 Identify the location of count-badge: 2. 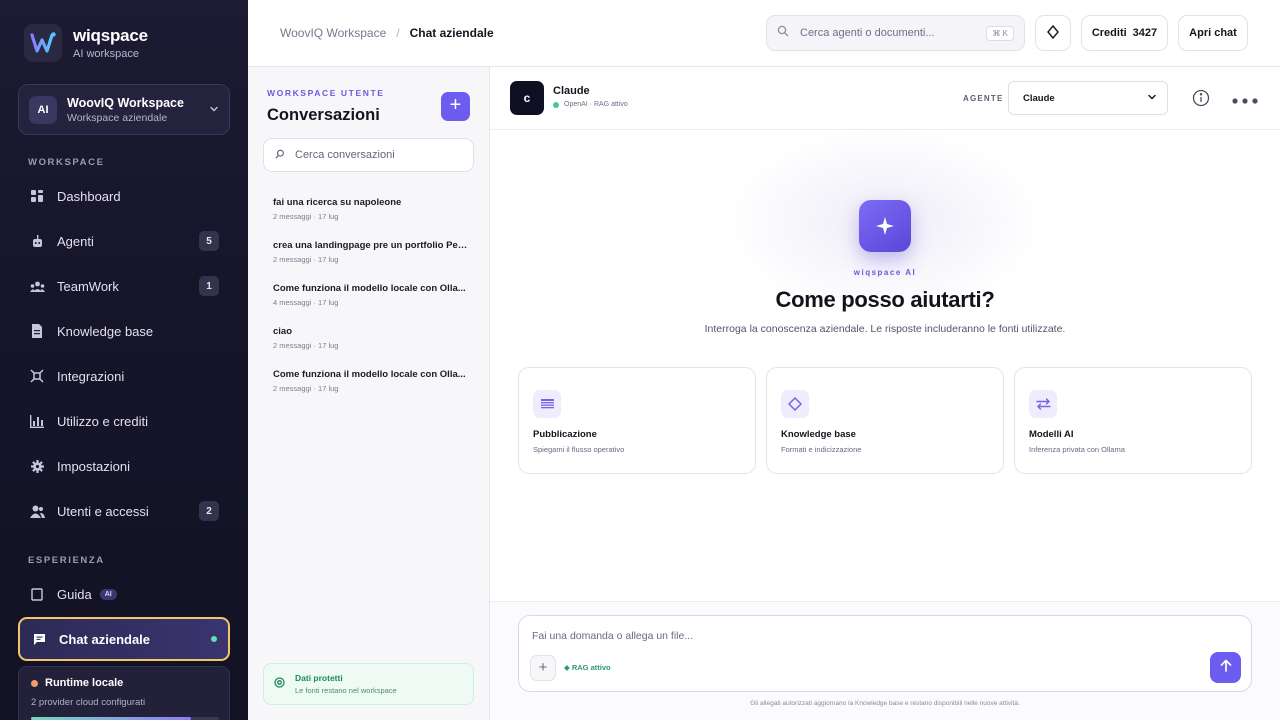
(209, 511).